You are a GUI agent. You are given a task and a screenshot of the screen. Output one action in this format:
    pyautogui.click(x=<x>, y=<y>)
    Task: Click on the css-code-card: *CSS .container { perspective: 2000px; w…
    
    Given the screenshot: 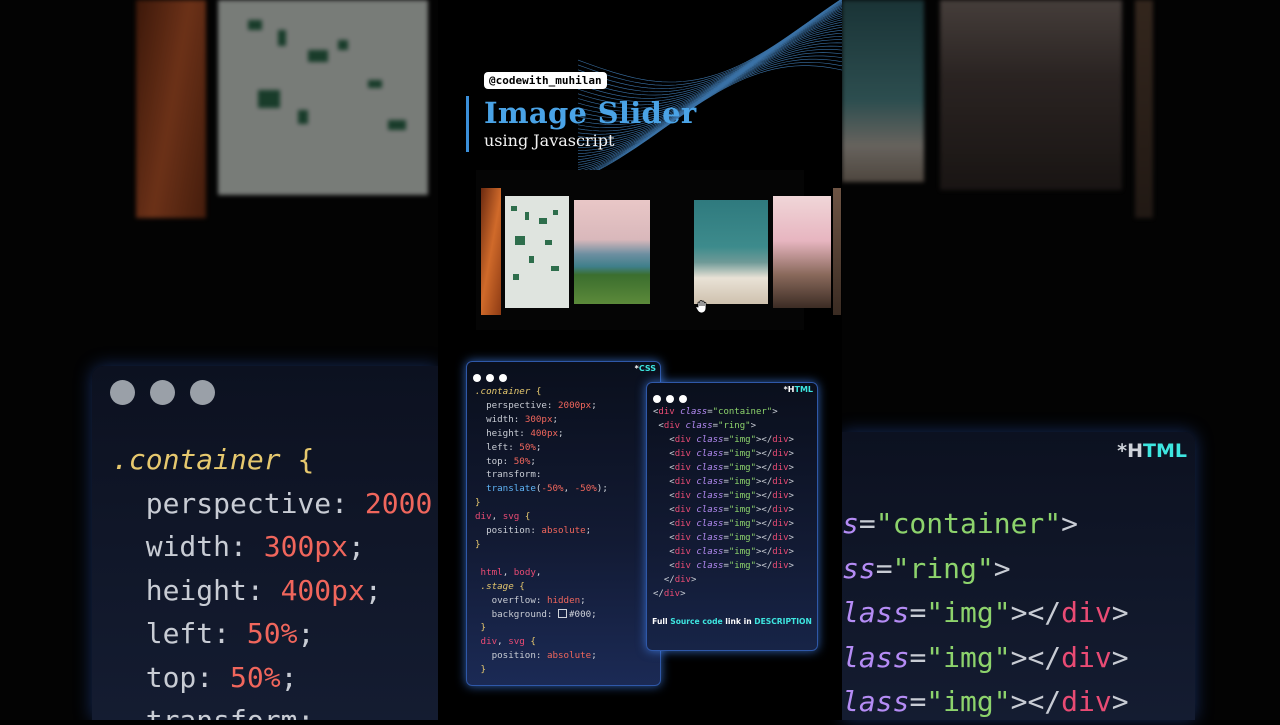 What is the action you would take?
    pyautogui.click(x=563, y=523)
    